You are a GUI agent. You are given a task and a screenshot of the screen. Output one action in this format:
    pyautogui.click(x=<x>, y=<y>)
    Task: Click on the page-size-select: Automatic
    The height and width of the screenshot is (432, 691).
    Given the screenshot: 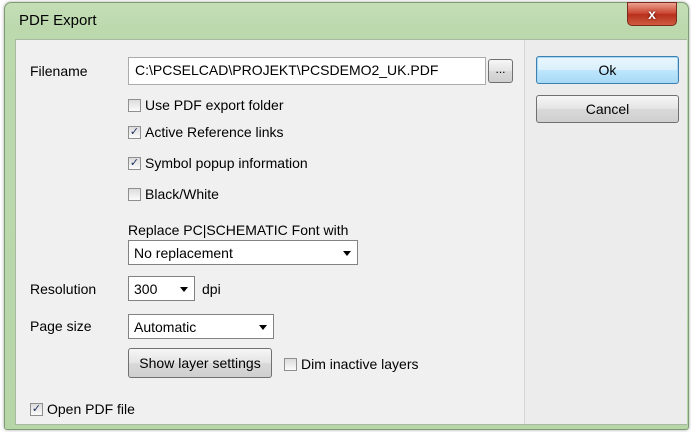 What is the action you would take?
    pyautogui.click(x=201, y=326)
    